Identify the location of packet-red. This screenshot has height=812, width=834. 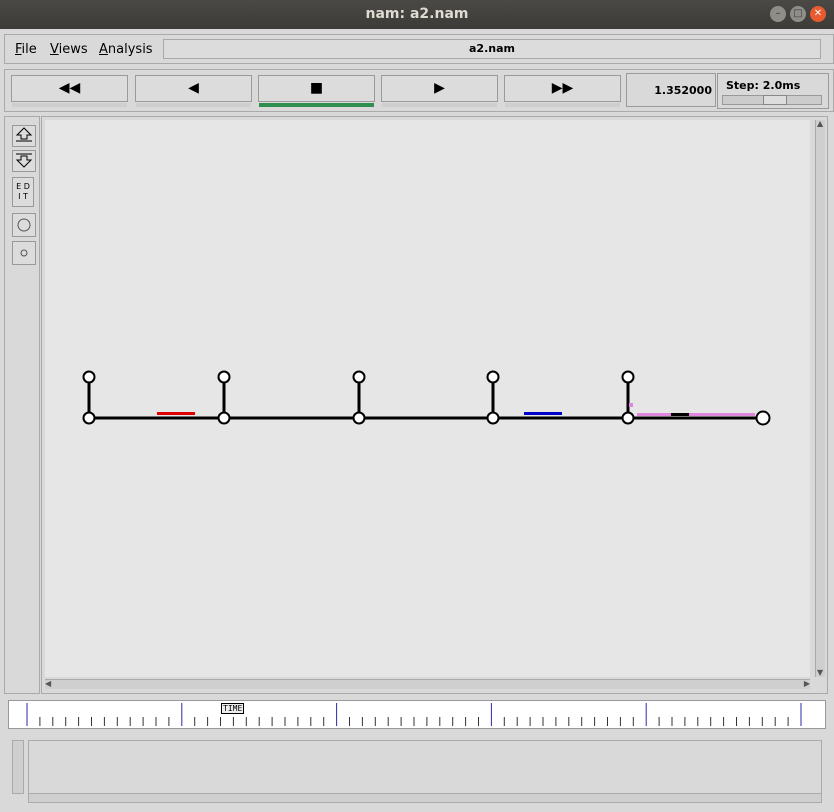
(176, 413).